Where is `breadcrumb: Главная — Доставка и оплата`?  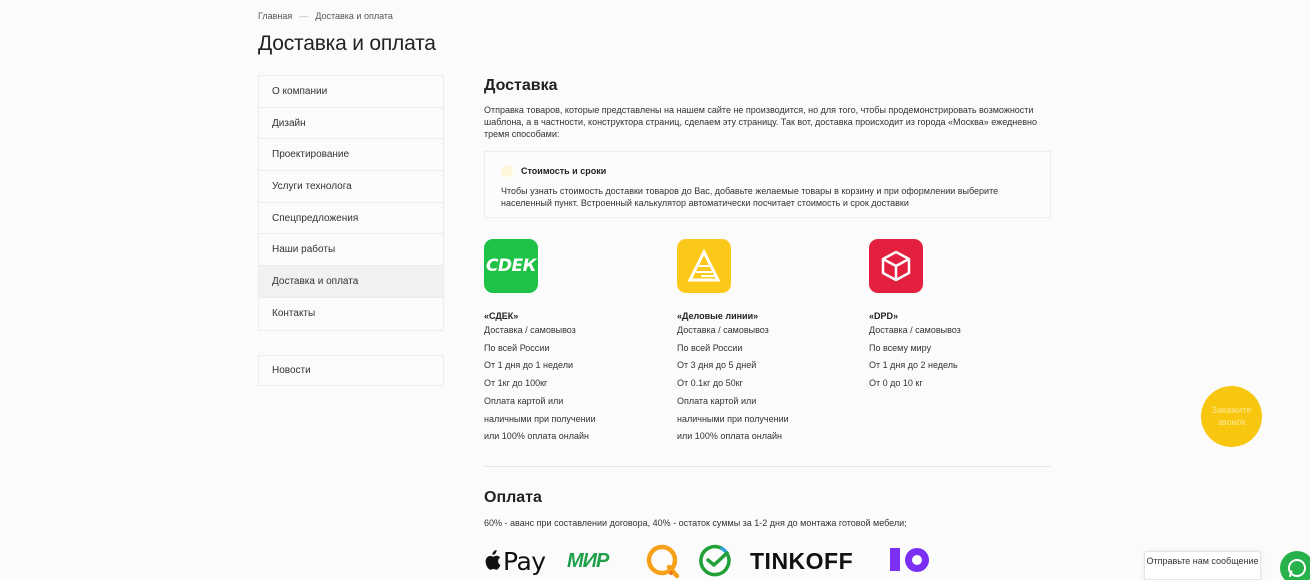 breadcrumb: Главная — Доставка и оплата is located at coordinates (325, 16).